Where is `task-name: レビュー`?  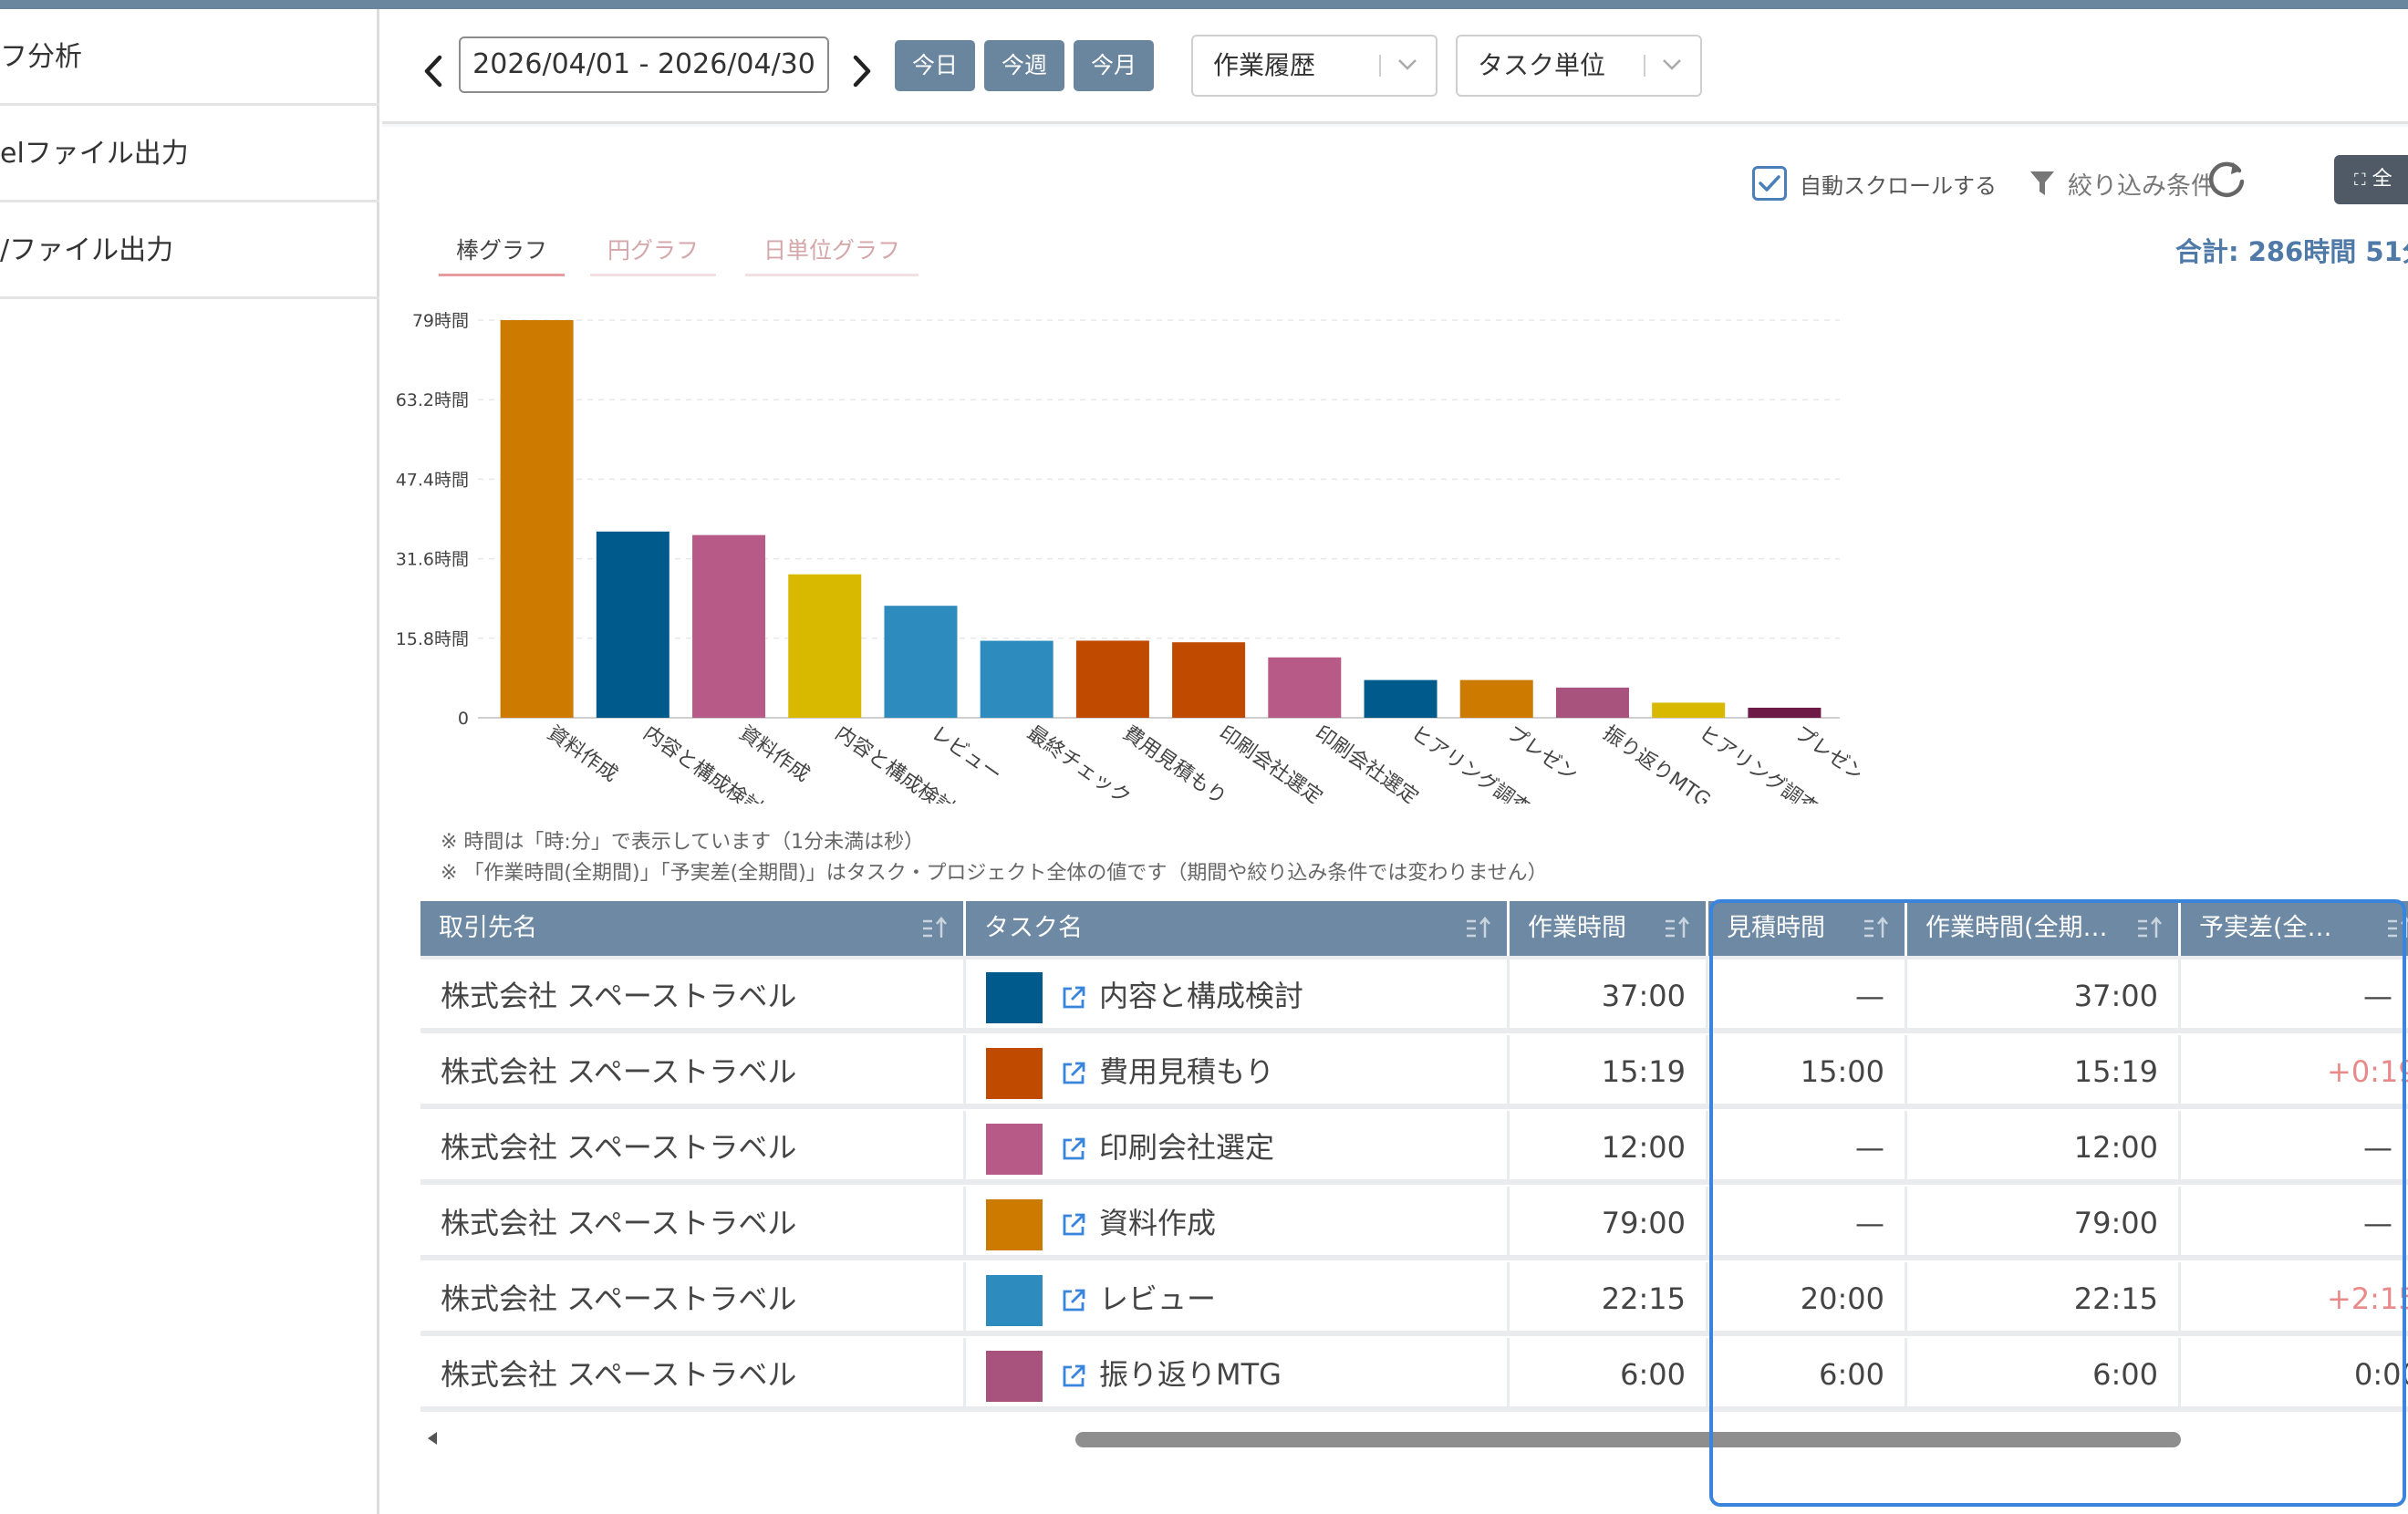
task-name: レビュー is located at coordinates (1157, 1299).